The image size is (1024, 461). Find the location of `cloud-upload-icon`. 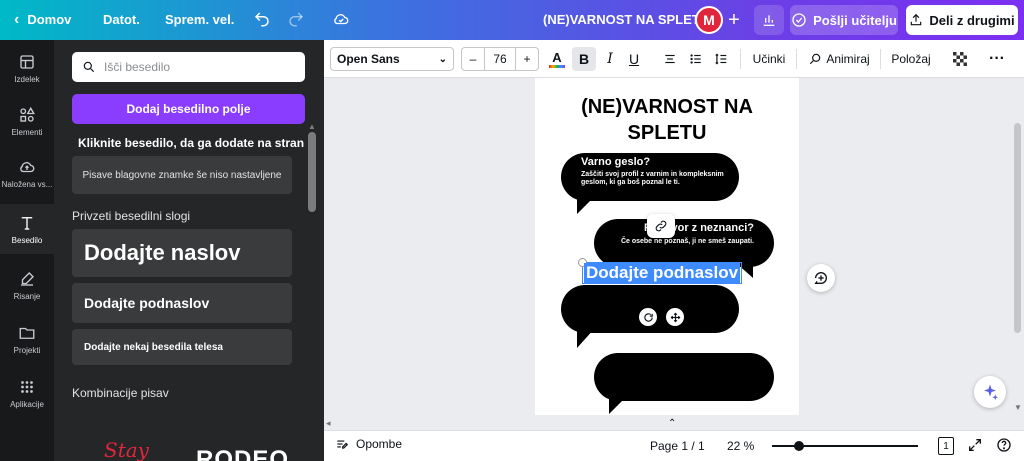

cloud-upload-icon is located at coordinates (27, 166).